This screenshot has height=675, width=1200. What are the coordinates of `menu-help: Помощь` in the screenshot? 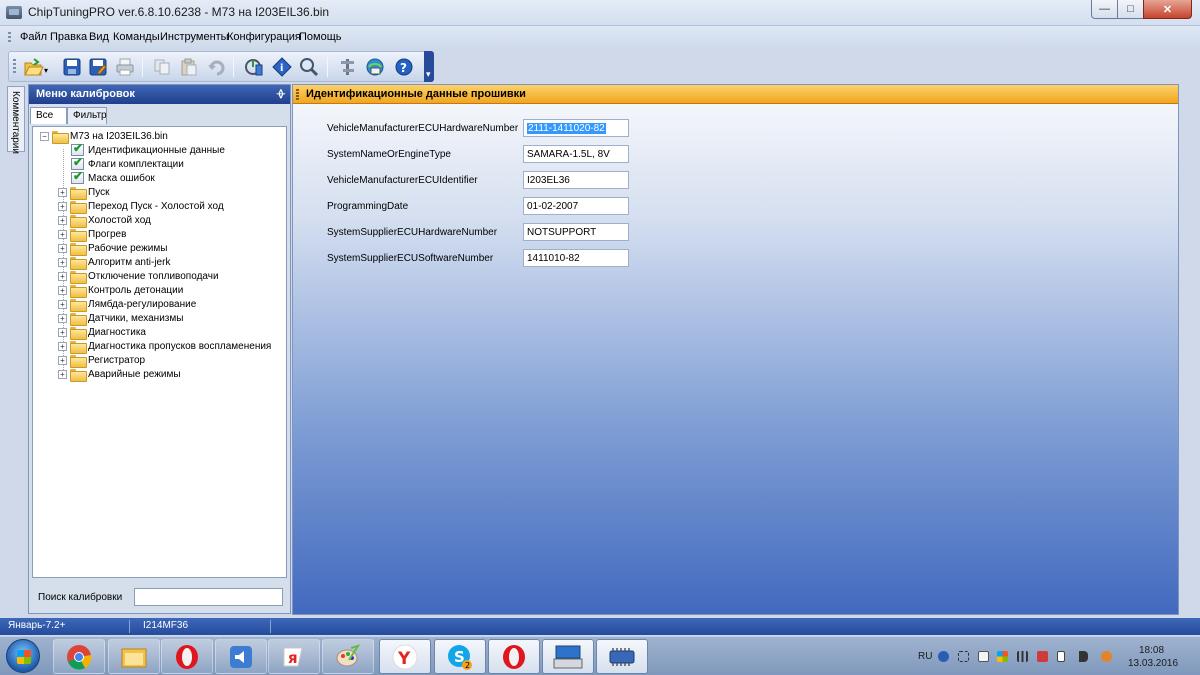 It's located at (320, 37).